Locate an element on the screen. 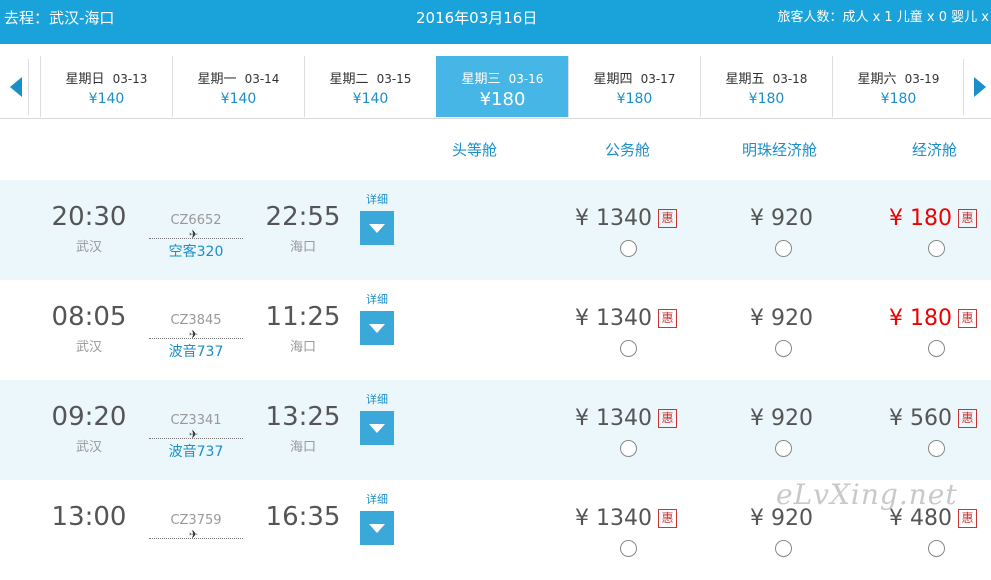  date-tab-0319: 星期六 03-19 ¥180 is located at coordinates (898, 86).